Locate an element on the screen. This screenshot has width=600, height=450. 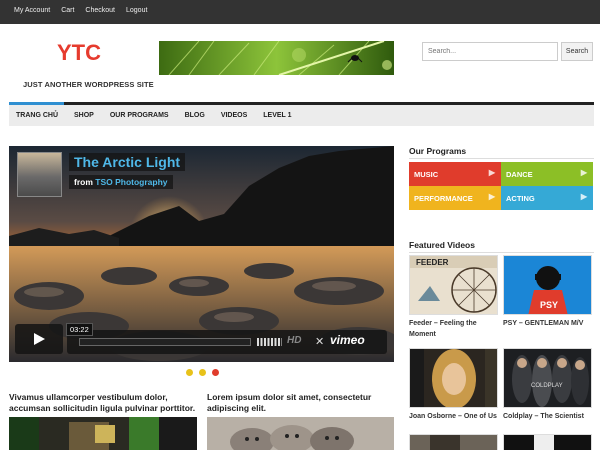
checkout-link: Checkout is located at coordinates (100, 10).